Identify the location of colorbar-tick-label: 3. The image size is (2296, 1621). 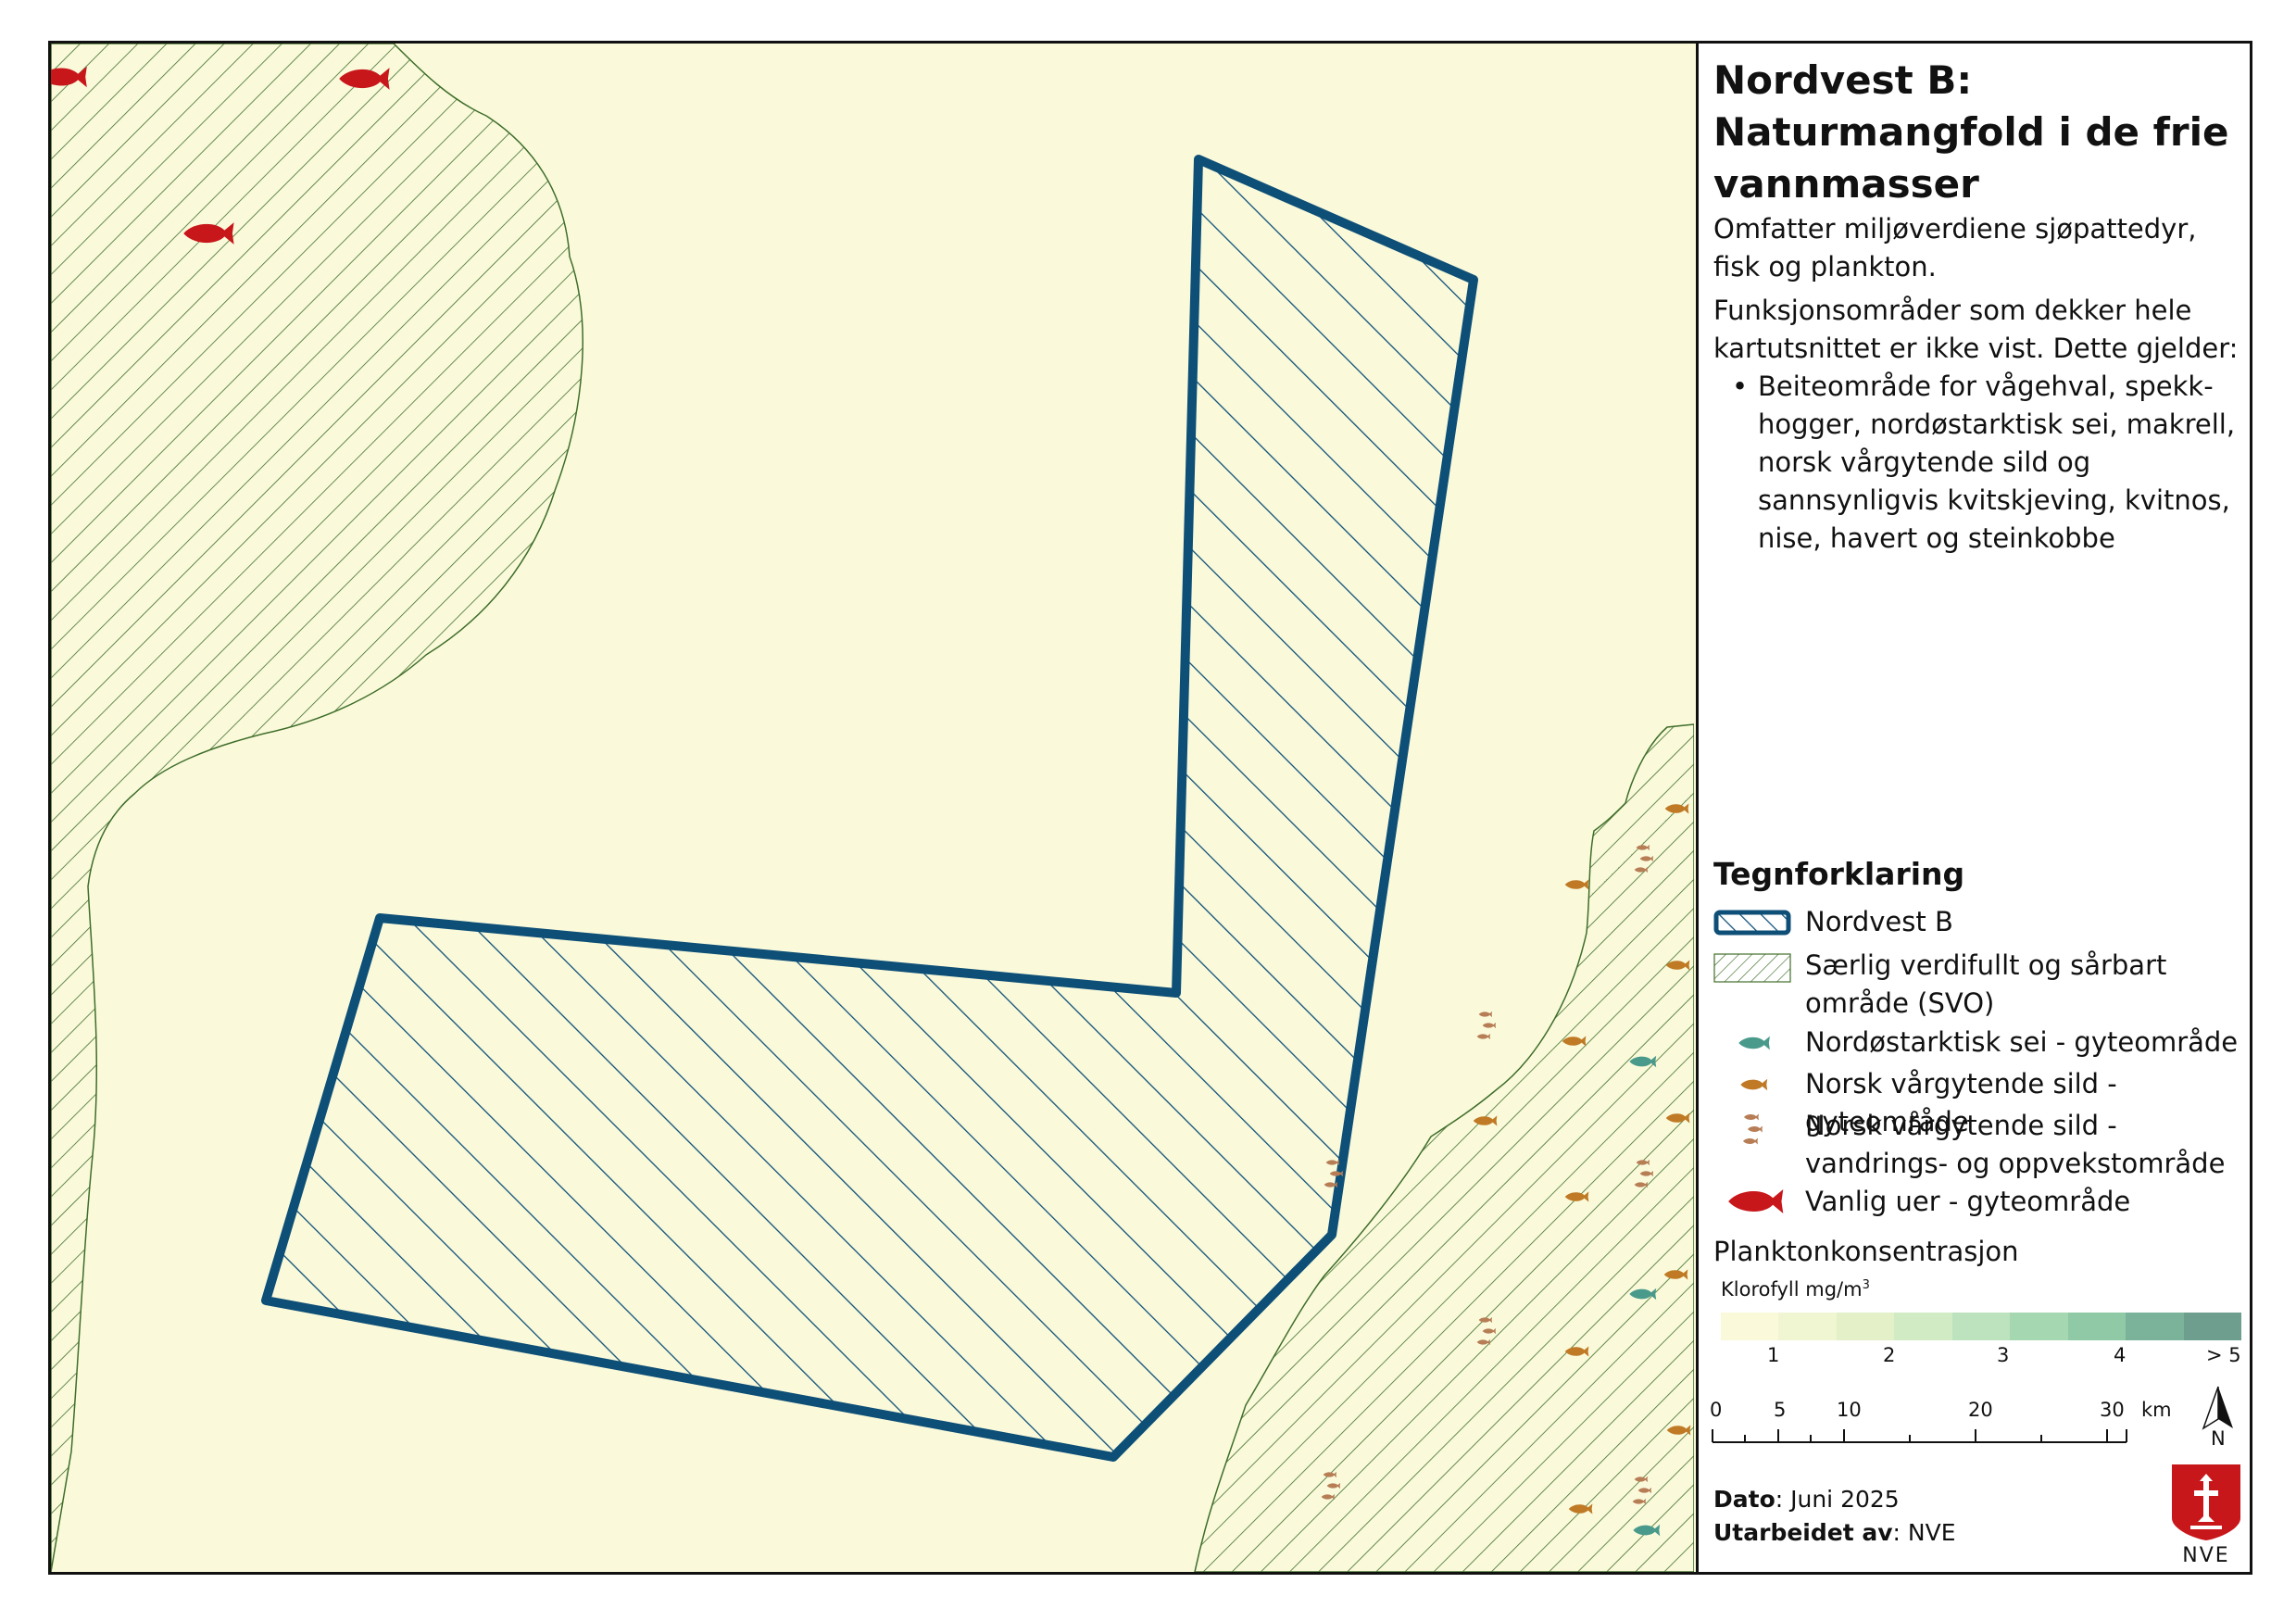
(2003, 1355).